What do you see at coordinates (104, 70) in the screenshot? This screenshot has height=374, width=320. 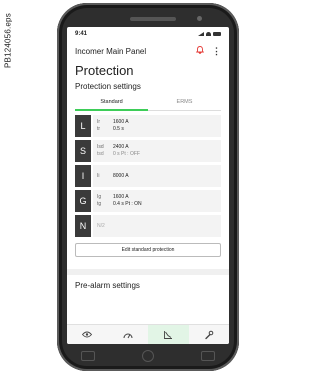 I see `page-title: Protection` at bounding box center [104, 70].